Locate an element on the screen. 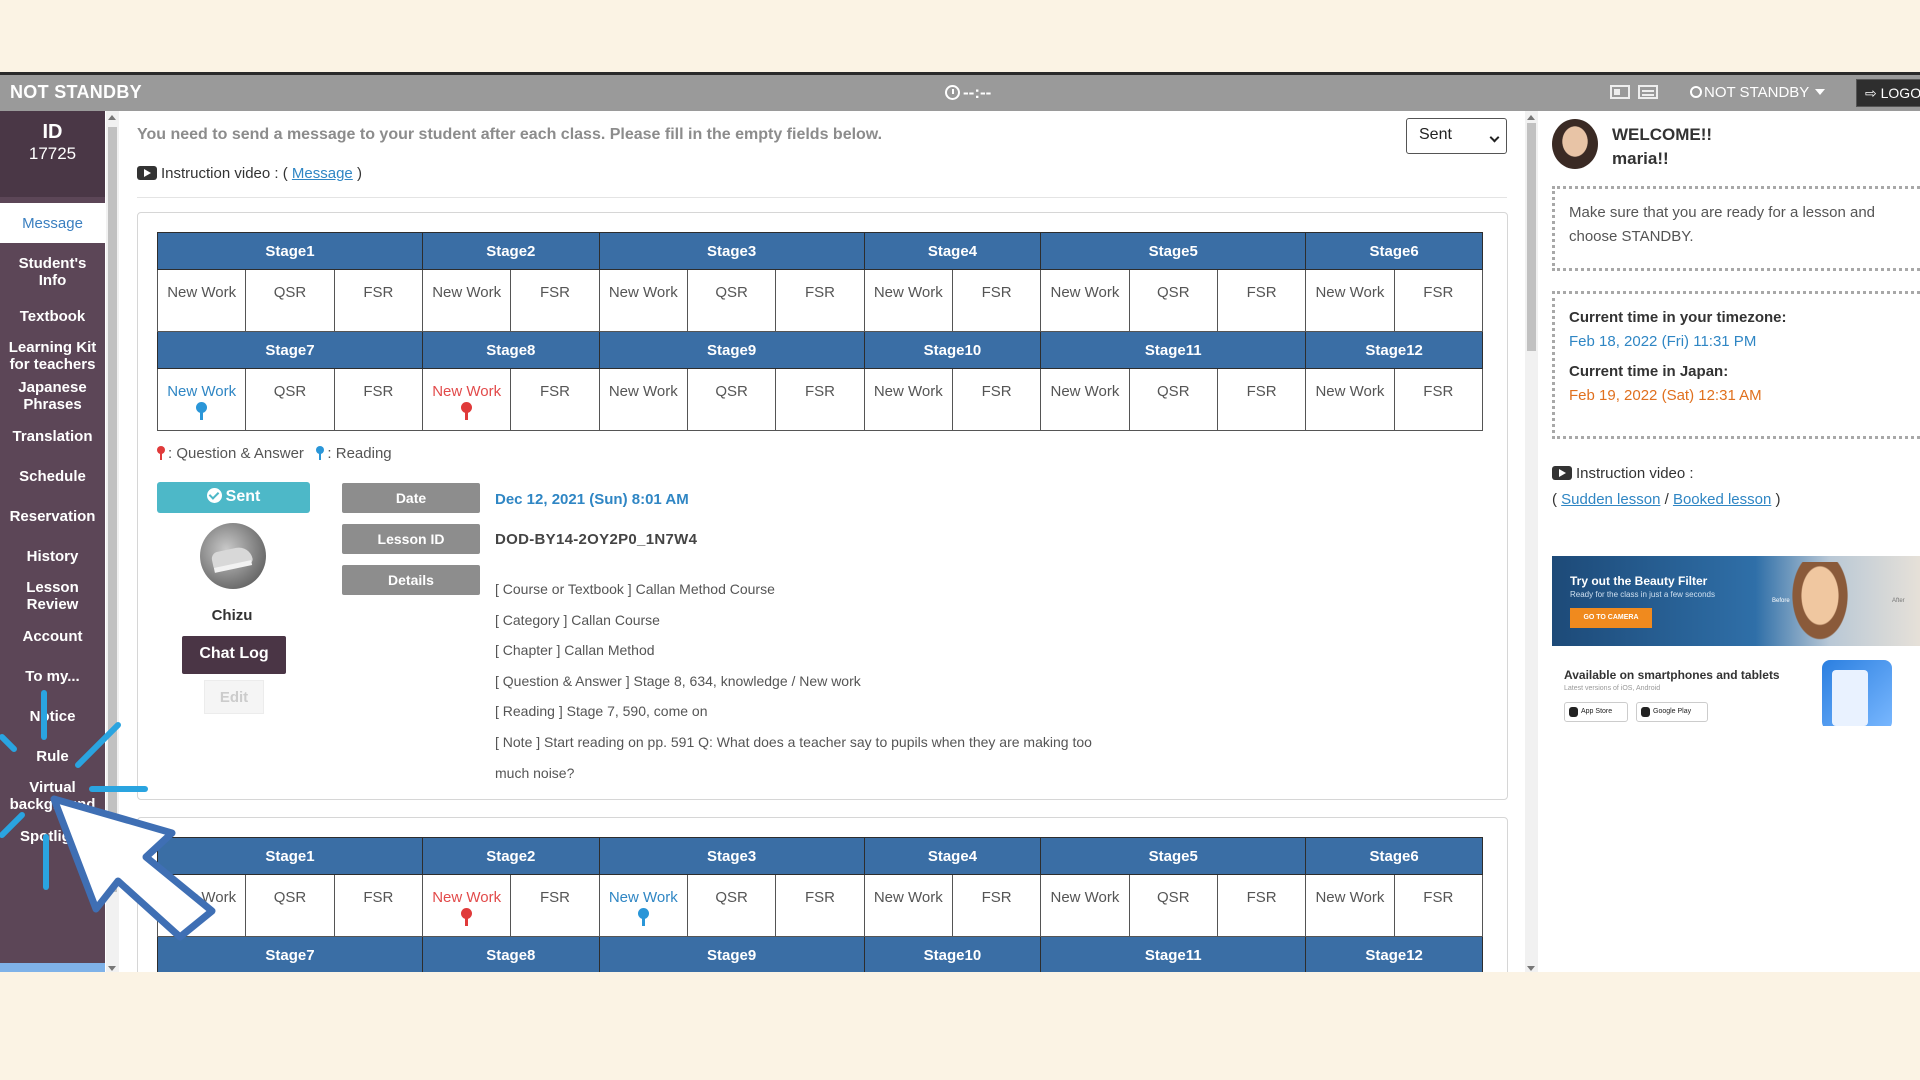 The image size is (1920, 1080). cell-label: New Work is located at coordinates (202, 391).